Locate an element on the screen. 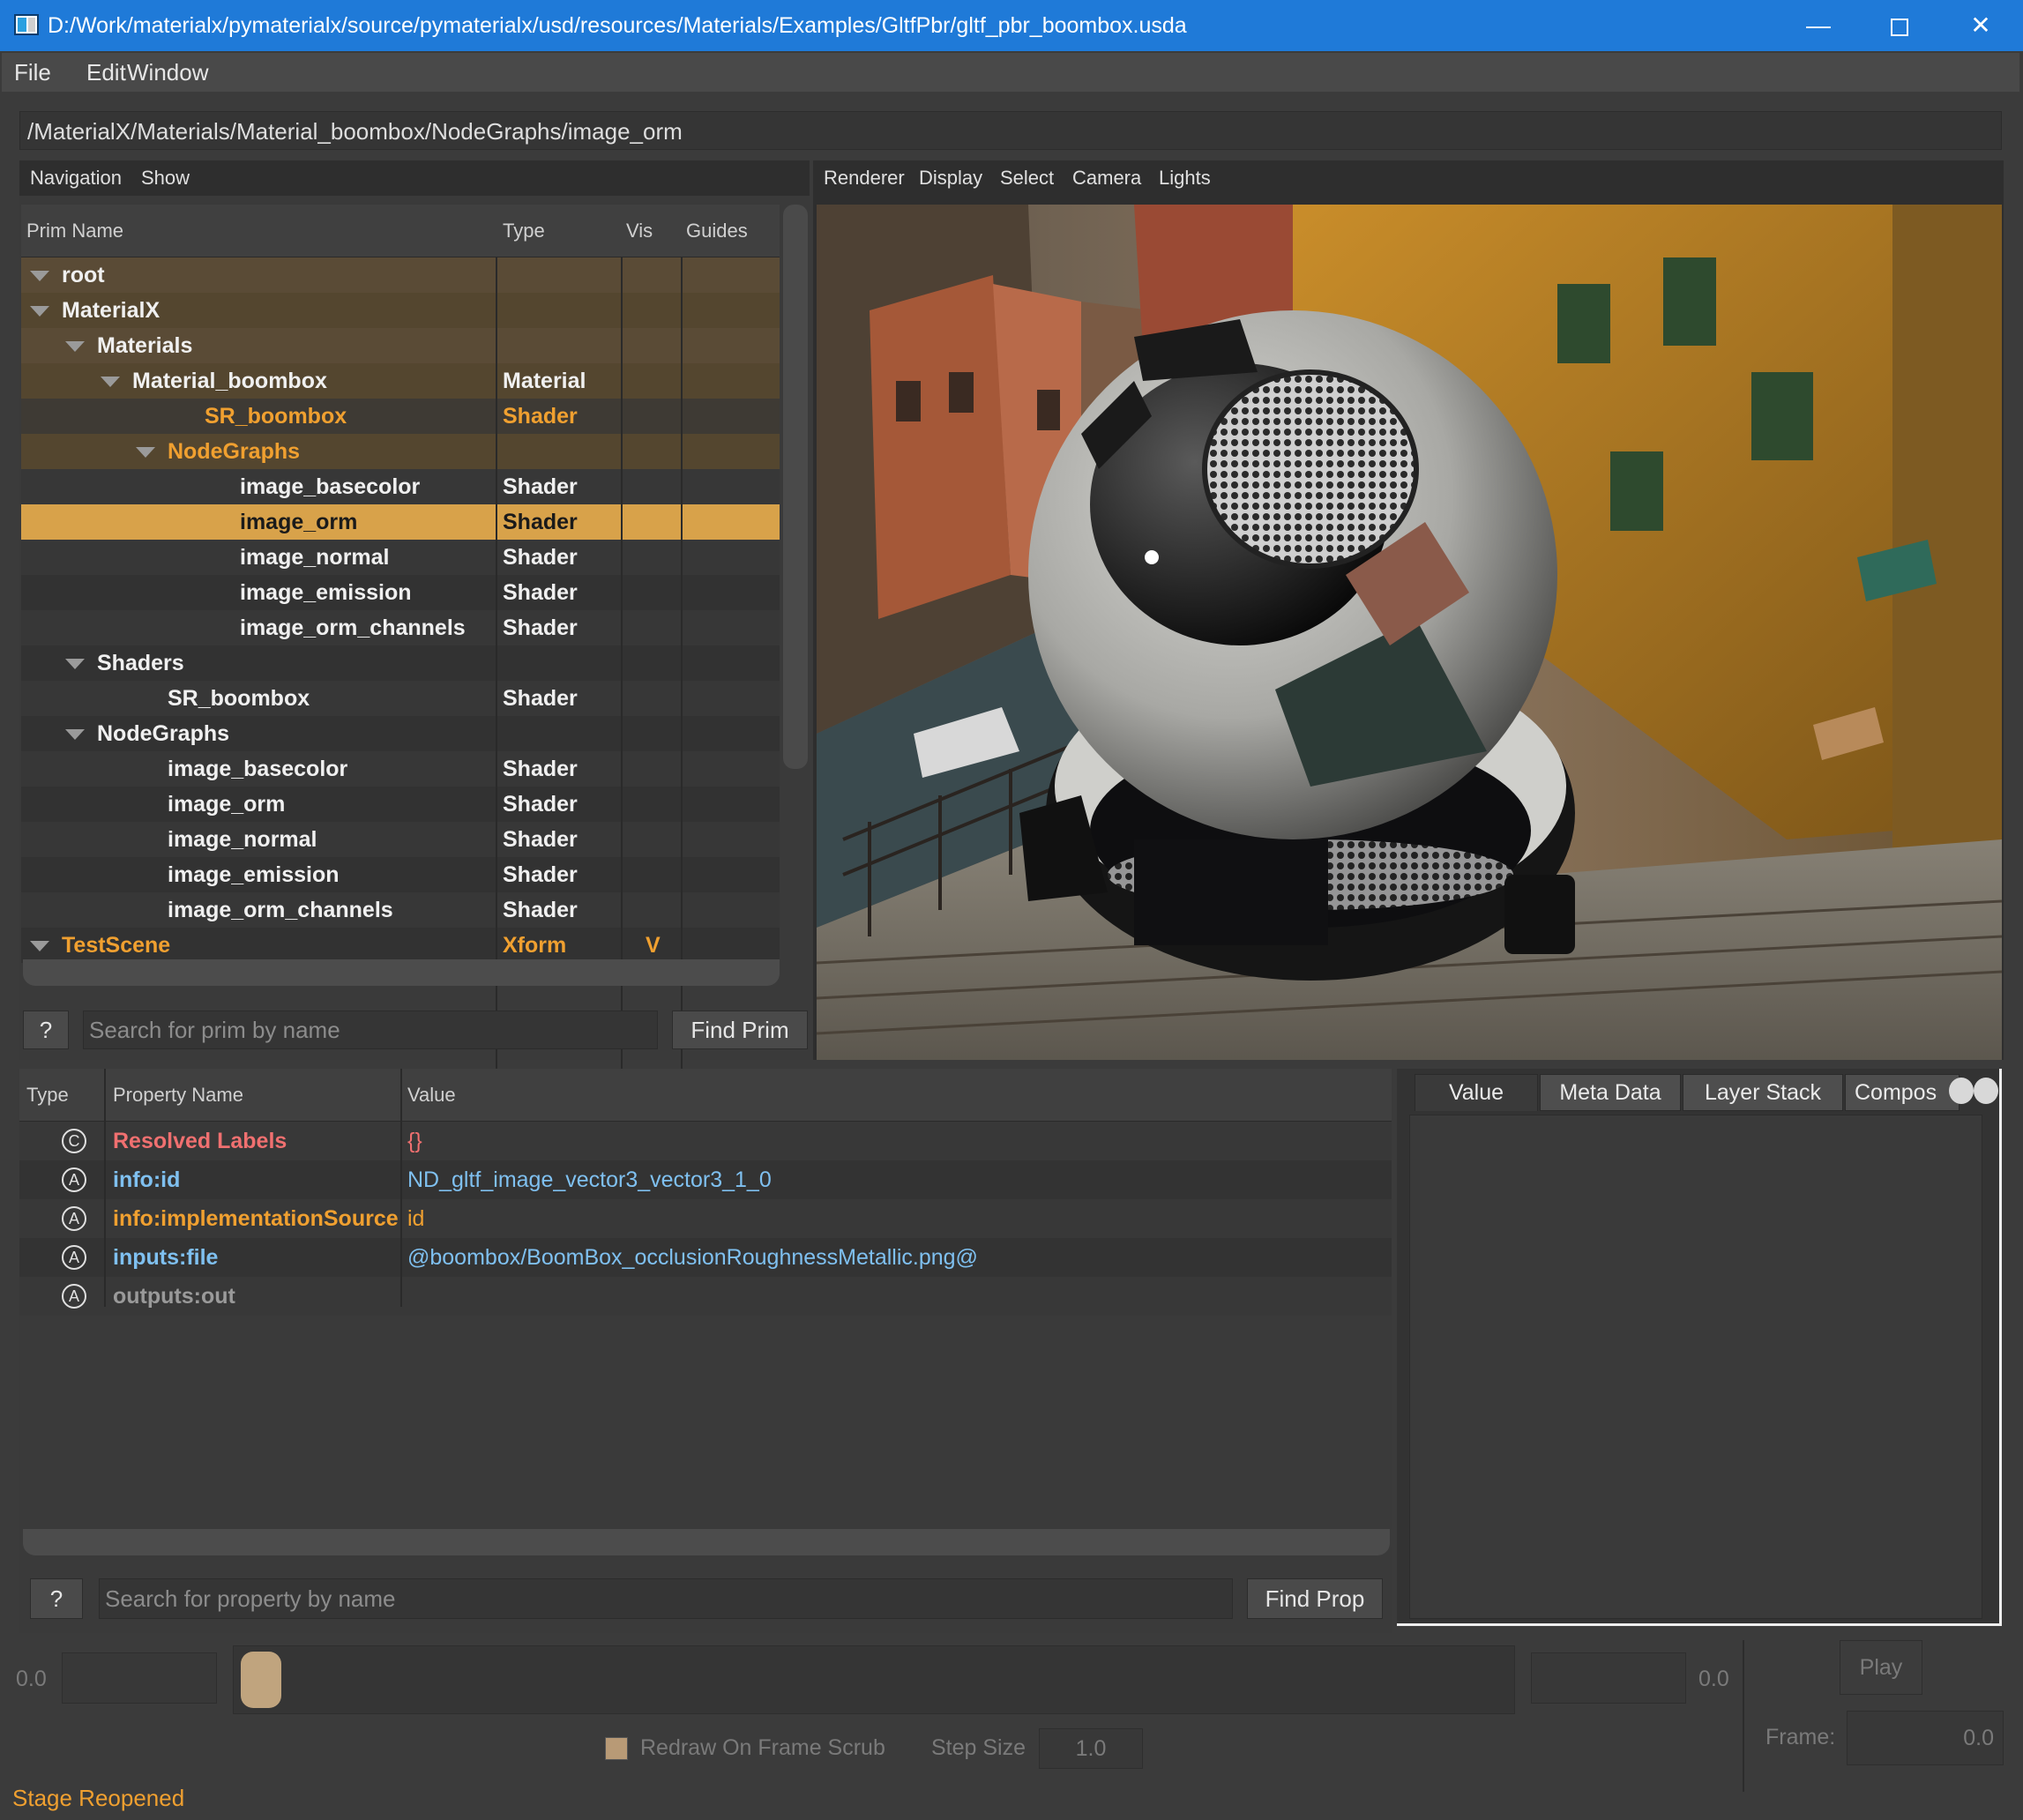  col-prop-type: Type is located at coordinates (47, 1095).